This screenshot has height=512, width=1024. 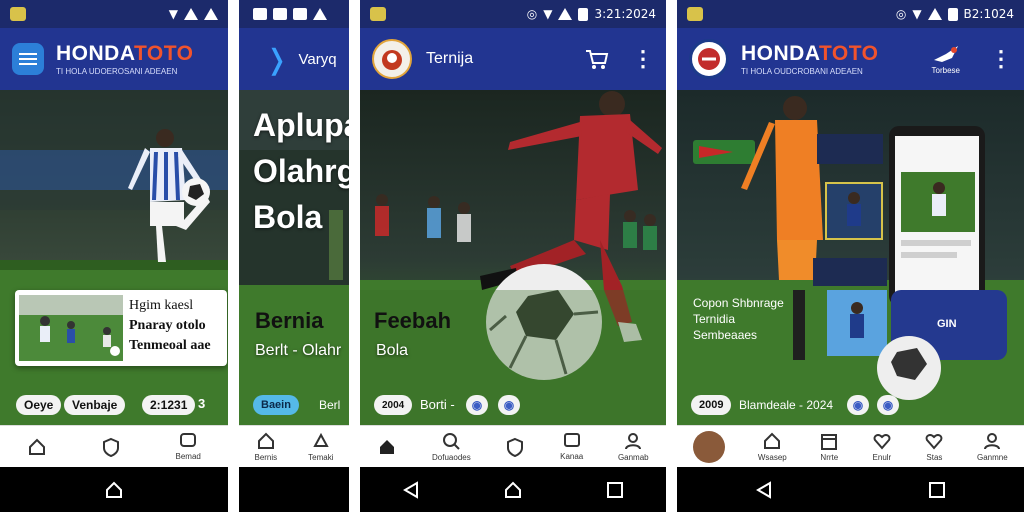 I want to click on nav-search: Dofuaodes, so click(x=451, y=446).